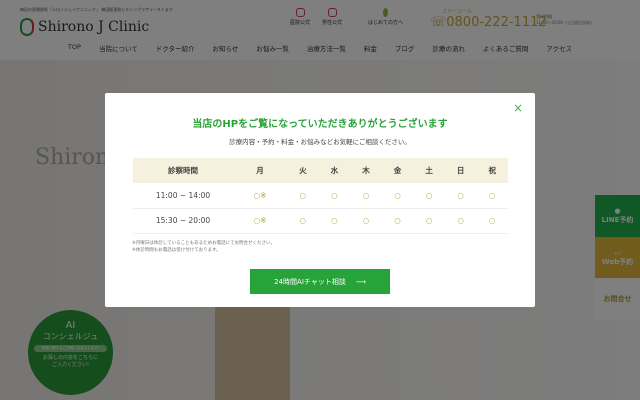  I want to click on table-header-row: 診察時間 月 火 水 木 金 土 日 祝, so click(320, 170).